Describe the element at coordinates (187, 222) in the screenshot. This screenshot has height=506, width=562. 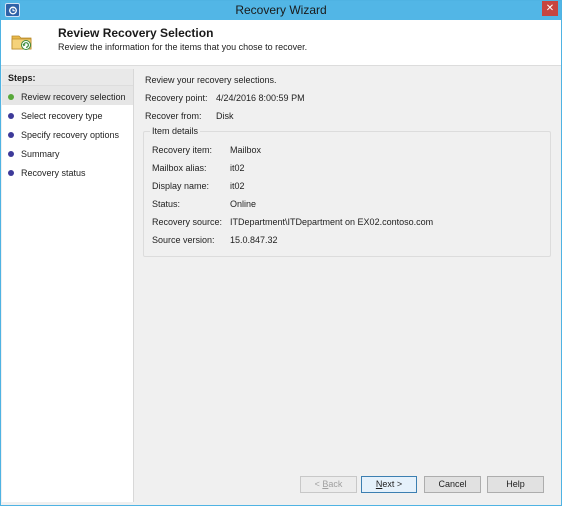
I see `detail-label: Recovery source:` at that location.